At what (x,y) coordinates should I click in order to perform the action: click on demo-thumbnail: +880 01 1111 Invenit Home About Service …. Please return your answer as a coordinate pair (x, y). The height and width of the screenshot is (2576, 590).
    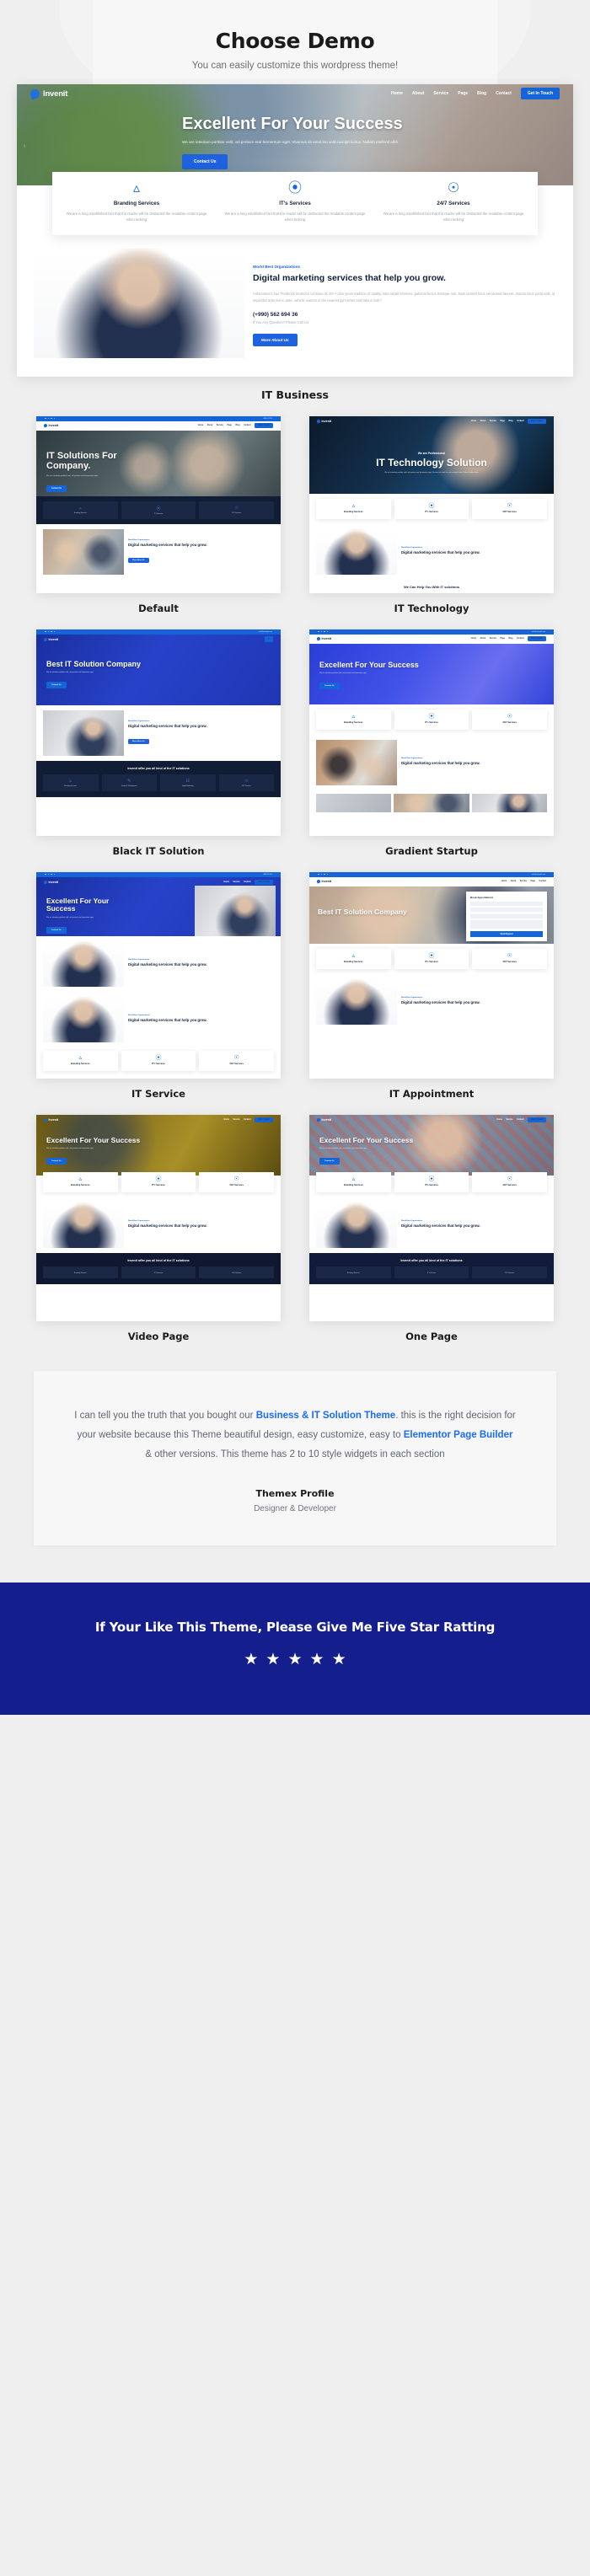
    Looking at the image, I should click on (158, 504).